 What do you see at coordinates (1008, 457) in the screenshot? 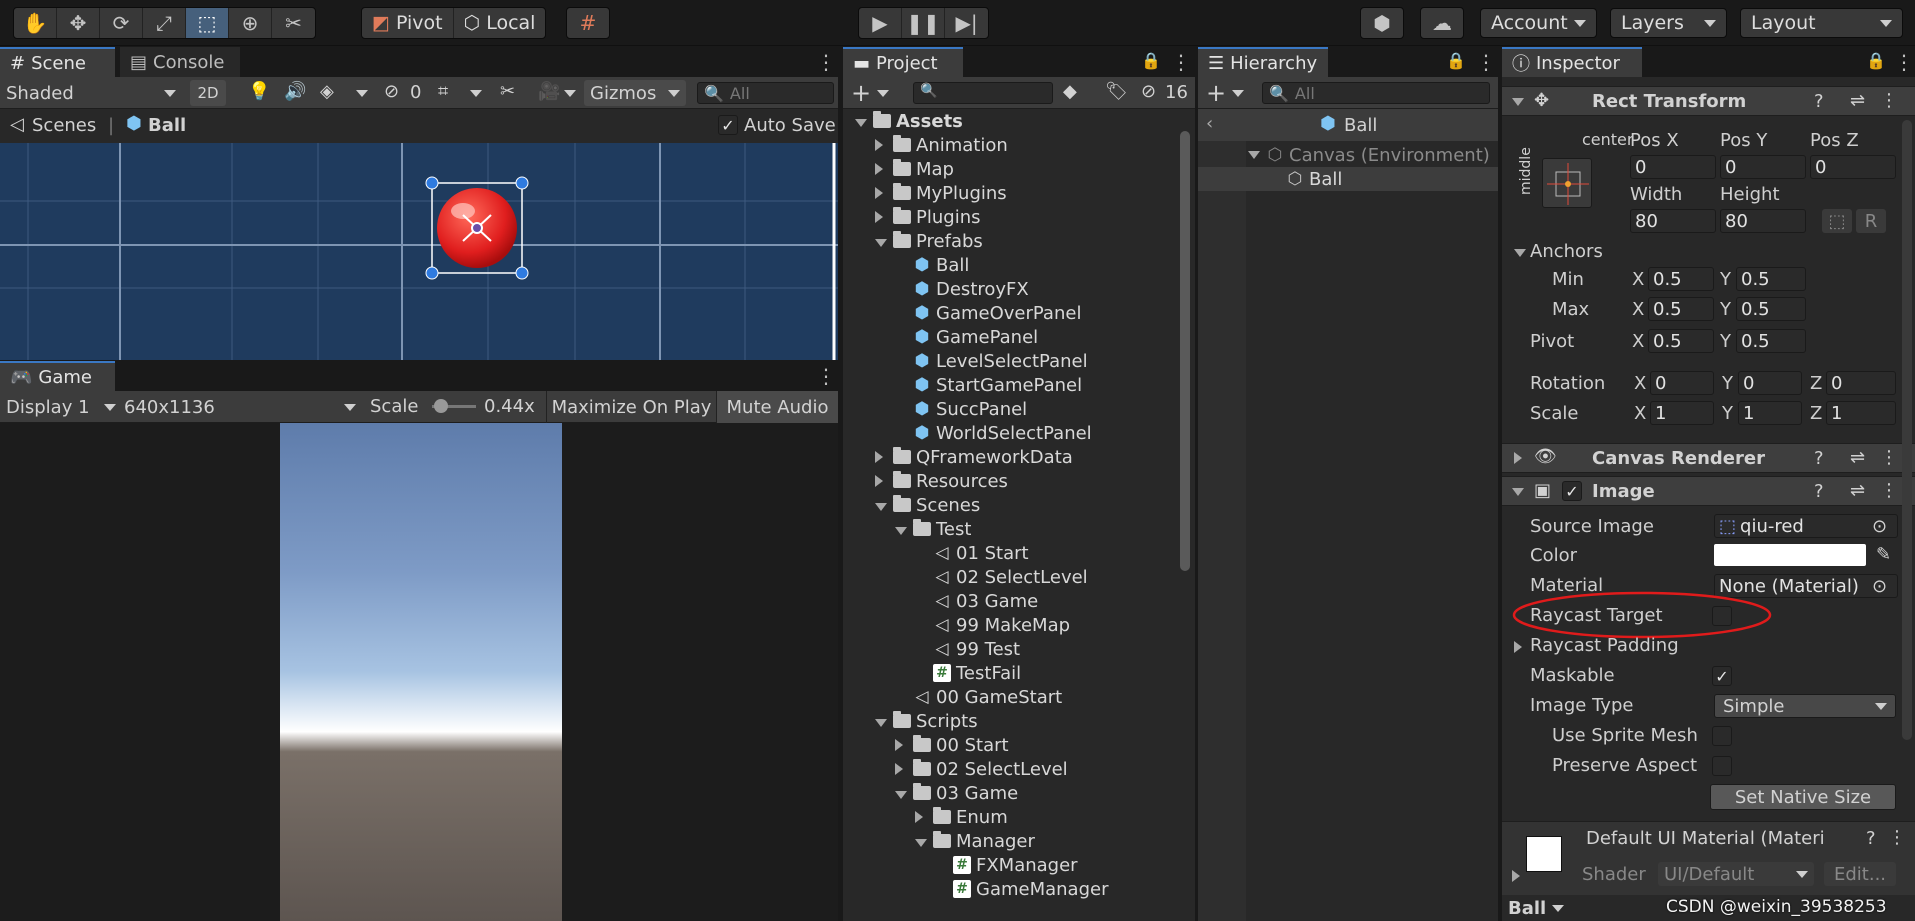
I see `tree-item: QFrameworkData` at bounding box center [1008, 457].